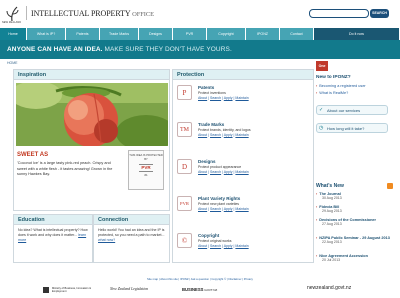  What do you see at coordinates (332, 198) in the screenshot?
I see `news-date: 30 Aug 2013` at bounding box center [332, 198].